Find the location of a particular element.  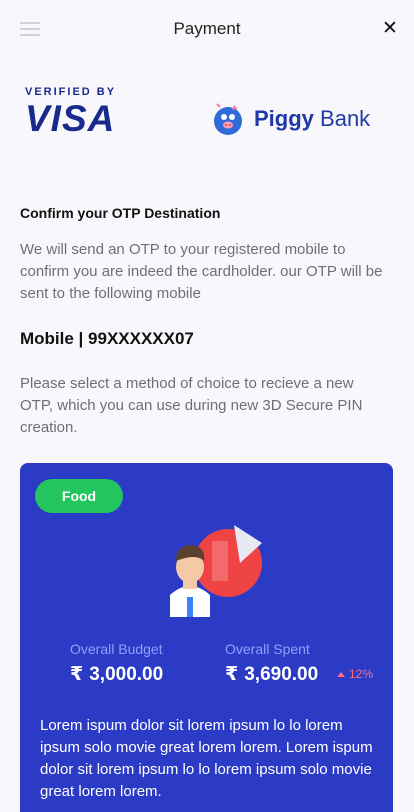

overall-budget: Overall Budget ₹ 3,000.00 is located at coordinates (116, 663).